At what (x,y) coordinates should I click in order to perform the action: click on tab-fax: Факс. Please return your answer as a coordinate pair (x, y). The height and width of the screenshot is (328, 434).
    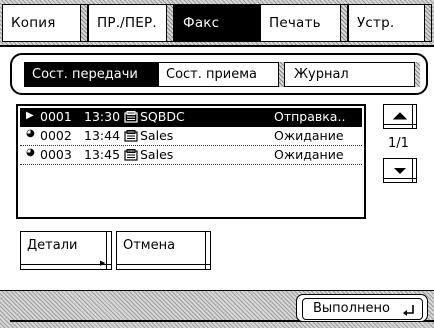
    Looking at the image, I should click on (217, 23).